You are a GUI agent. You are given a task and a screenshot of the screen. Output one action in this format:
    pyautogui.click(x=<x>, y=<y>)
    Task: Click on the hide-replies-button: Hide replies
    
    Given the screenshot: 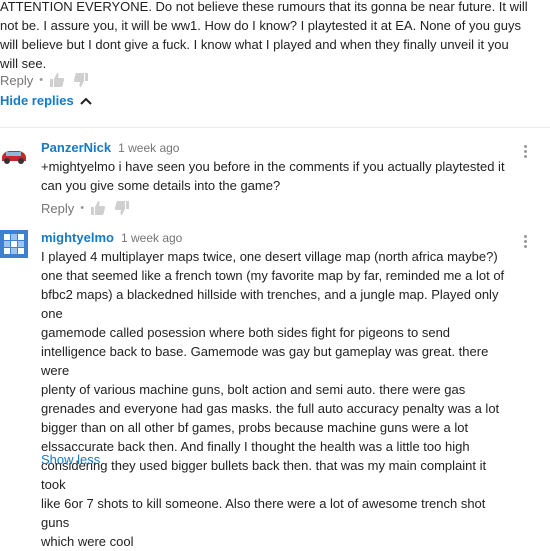 What is the action you would take?
    pyautogui.click(x=46, y=100)
    